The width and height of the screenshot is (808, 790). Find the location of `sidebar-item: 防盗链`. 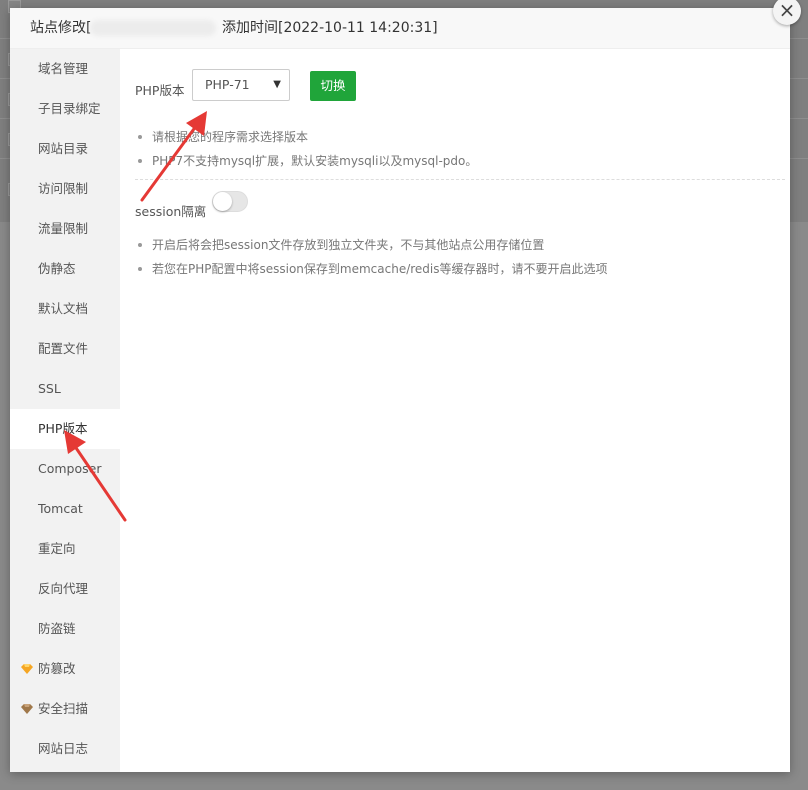

sidebar-item: 防盗链 is located at coordinates (65, 629).